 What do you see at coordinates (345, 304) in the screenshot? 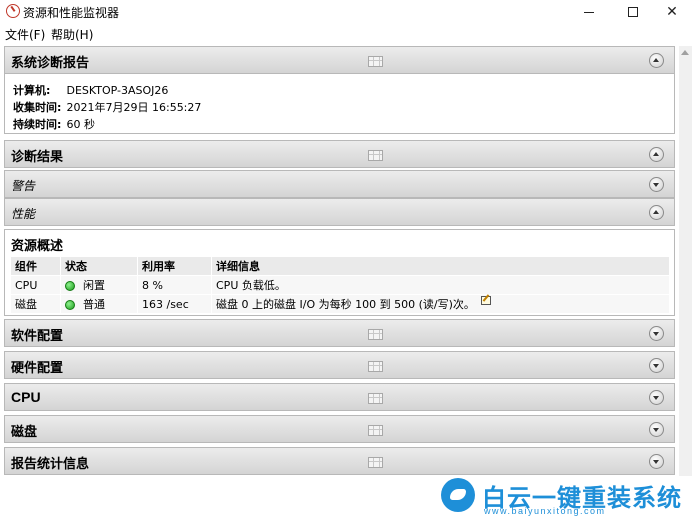
I see `details-text: 磁盘 0 上的磁盘 I/O 为每秒 100 到 500 (读/写)次。` at bounding box center [345, 304].